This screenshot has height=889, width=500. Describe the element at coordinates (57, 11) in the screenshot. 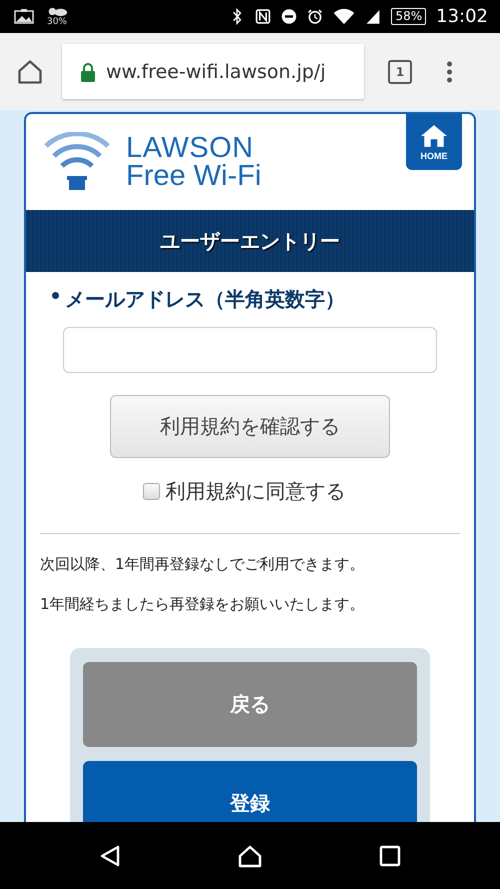

I see `weather-icon` at that location.